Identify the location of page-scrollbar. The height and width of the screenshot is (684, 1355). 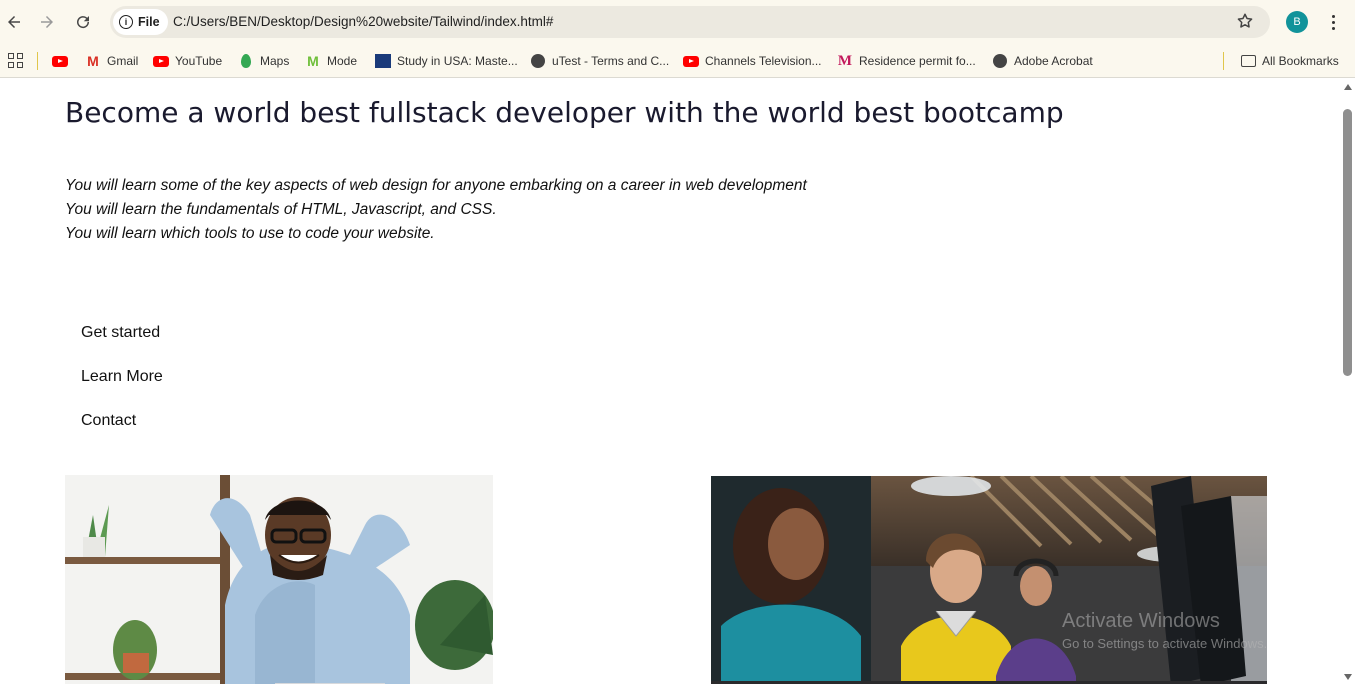
(1348, 381).